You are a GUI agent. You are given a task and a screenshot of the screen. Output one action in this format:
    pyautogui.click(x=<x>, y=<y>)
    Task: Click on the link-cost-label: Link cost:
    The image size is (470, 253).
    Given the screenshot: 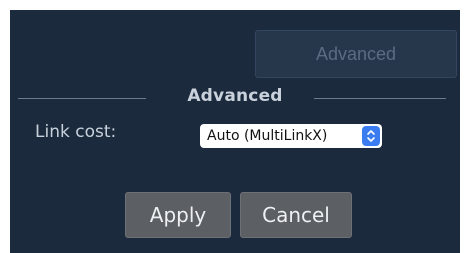 What is the action you would take?
    pyautogui.click(x=76, y=132)
    